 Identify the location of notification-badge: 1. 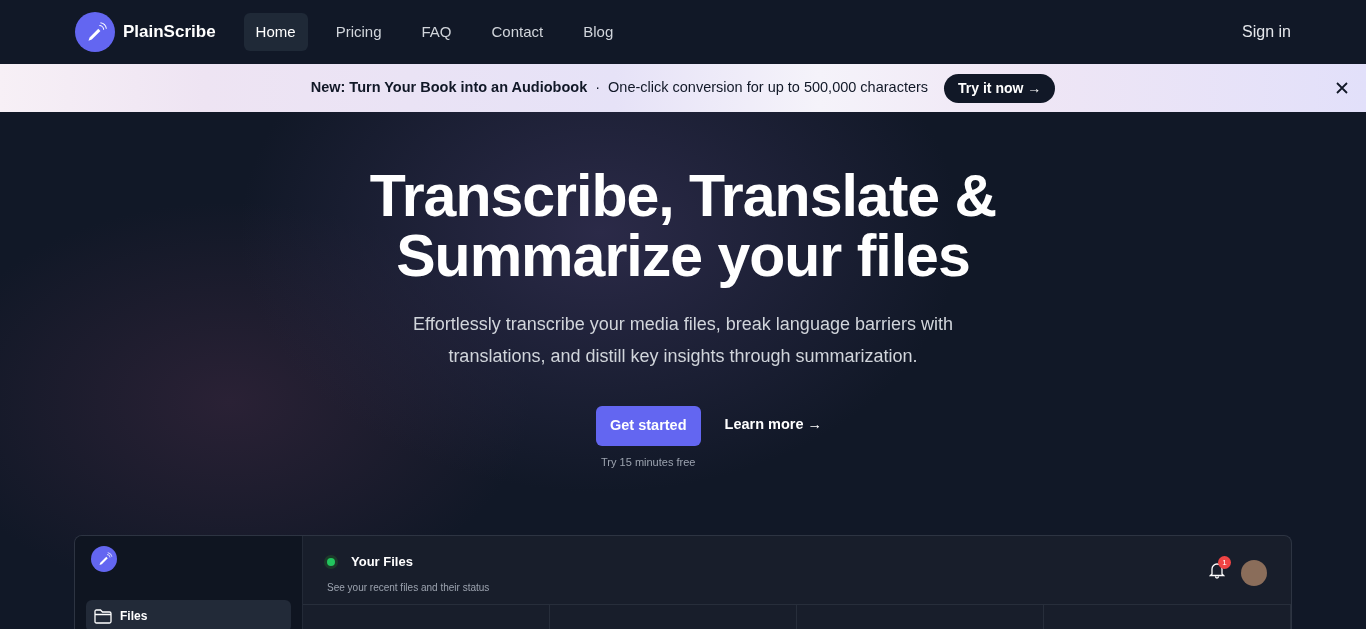
(1224, 562).